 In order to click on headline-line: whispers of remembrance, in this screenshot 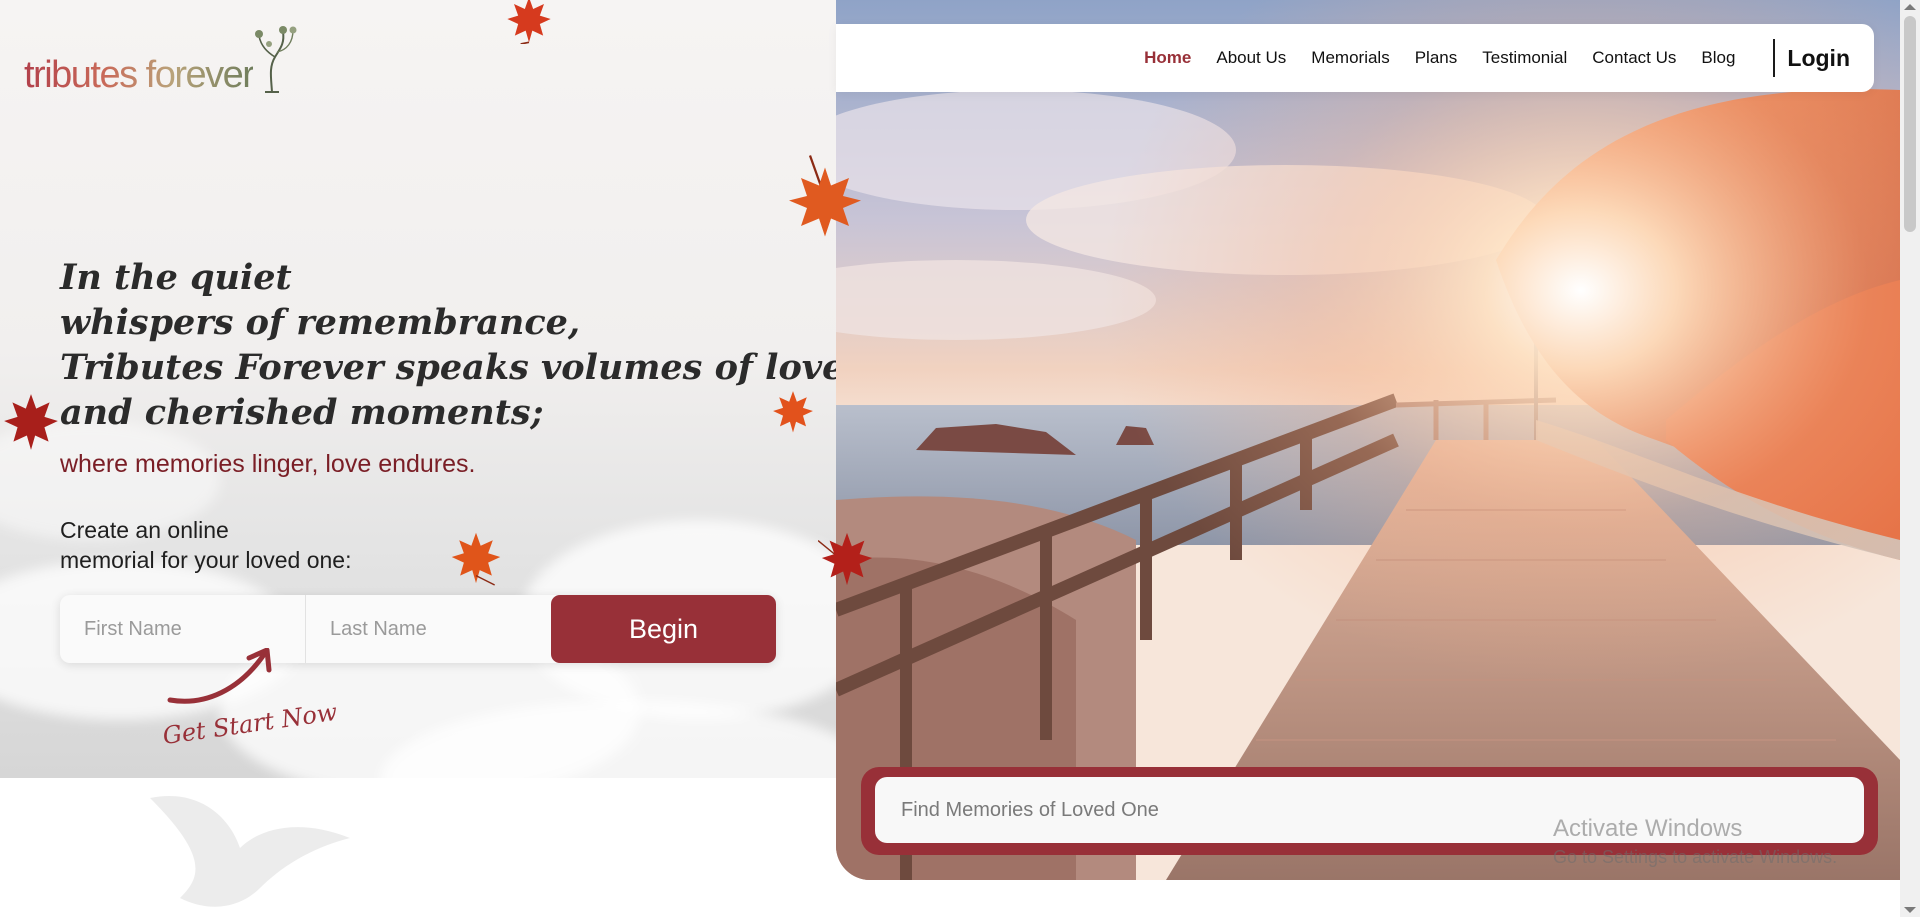, I will do `click(320, 322)`.